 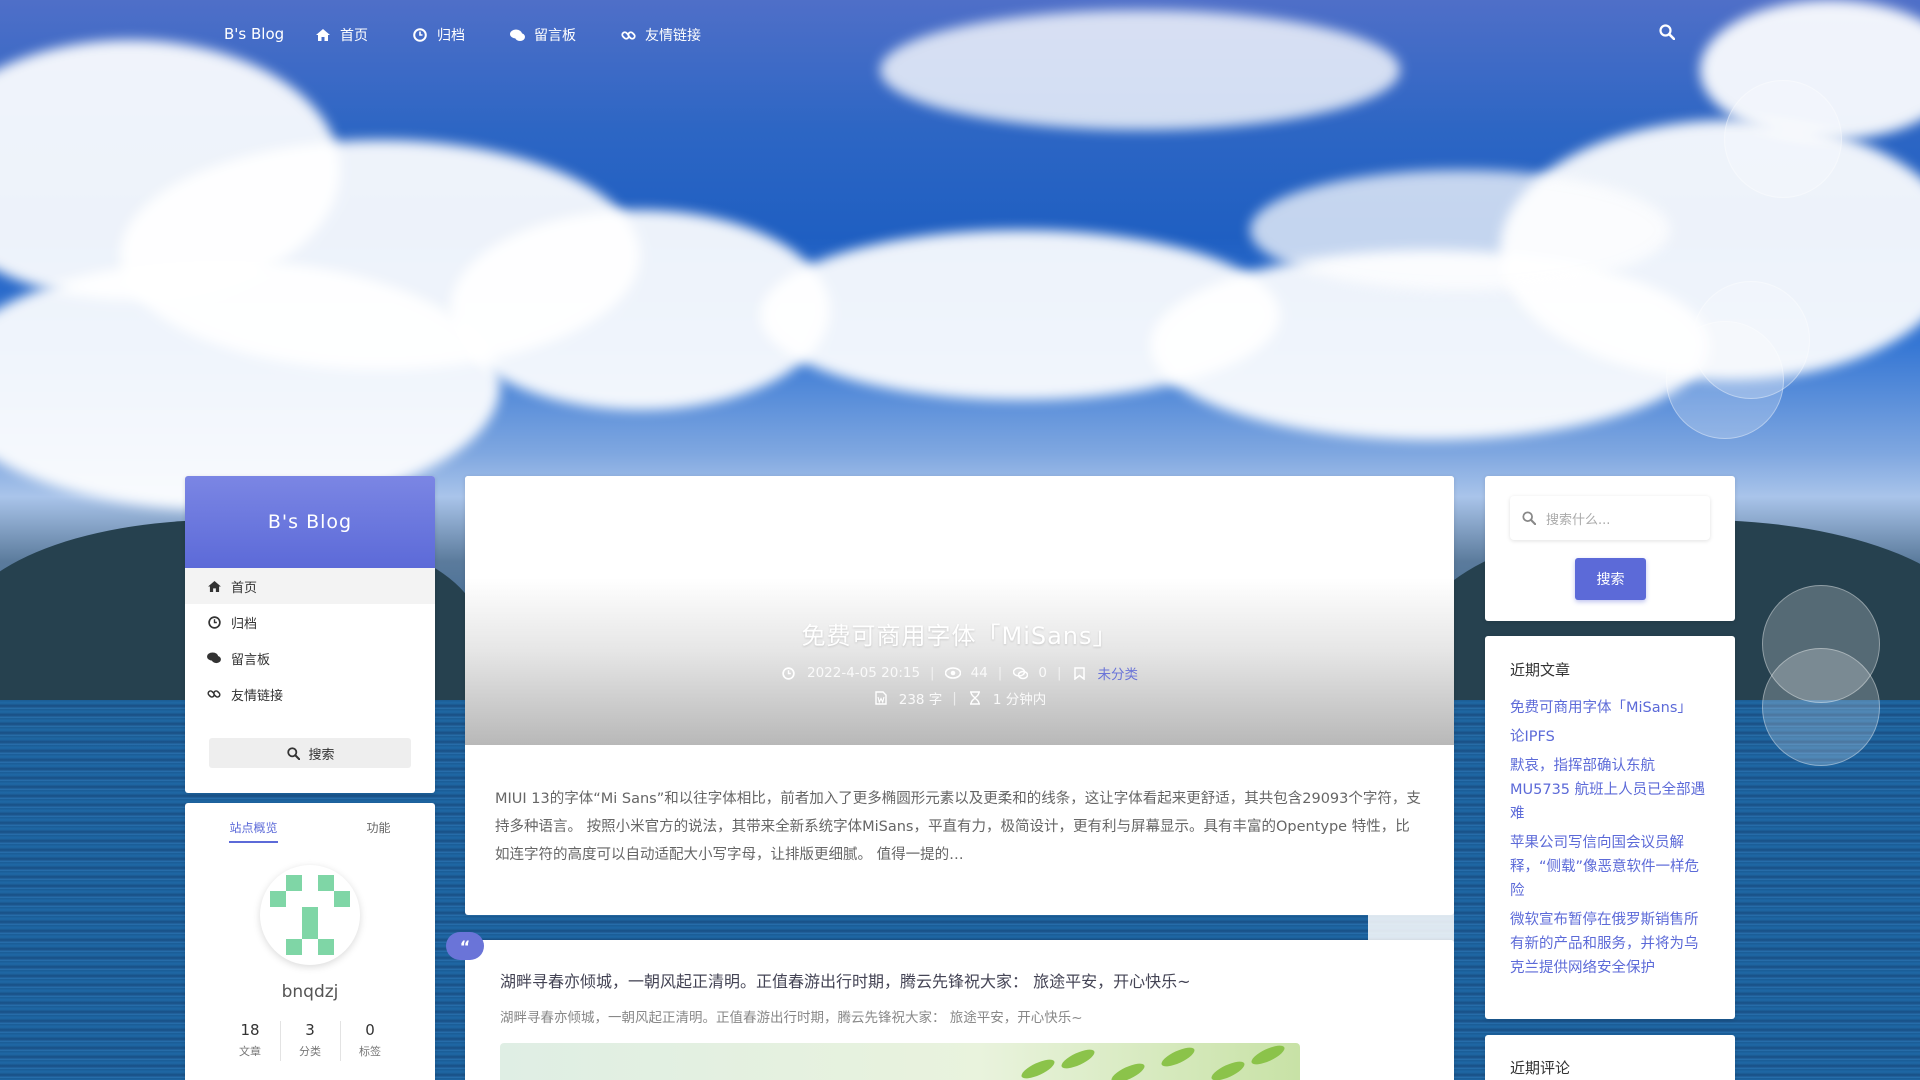 What do you see at coordinates (310, 694) in the screenshot?
I see `sidebar-item-friends: 友情链接` at bounding box center [310, 694].